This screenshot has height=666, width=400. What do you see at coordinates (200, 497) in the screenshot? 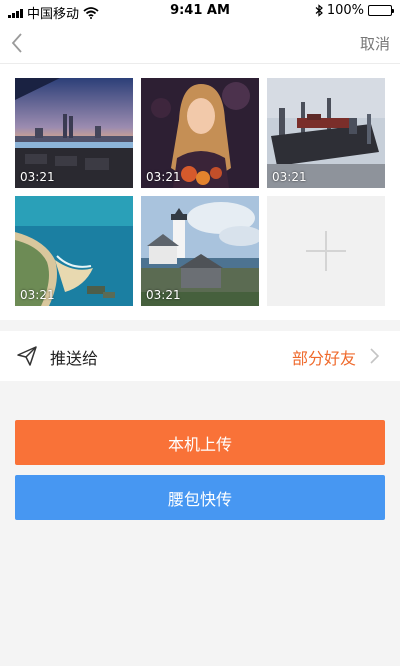
I see `wallet-transfer-button: 腰包快传` at bounding box center [200, 497].